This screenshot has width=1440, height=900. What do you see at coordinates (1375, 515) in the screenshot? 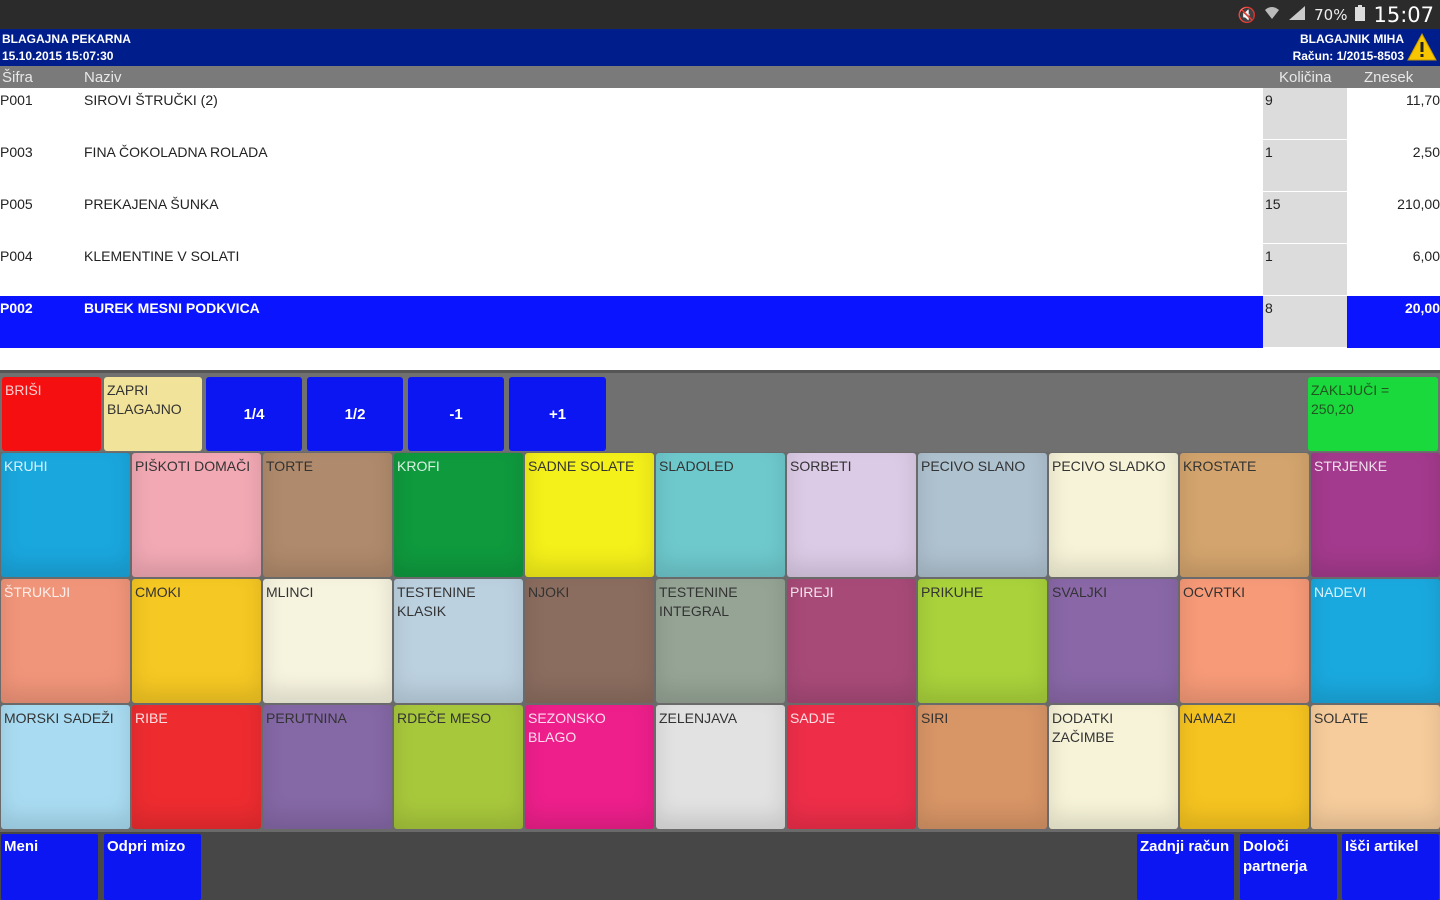
I see `category-tile: STRJENKE` at bounding box center [1375, 515].